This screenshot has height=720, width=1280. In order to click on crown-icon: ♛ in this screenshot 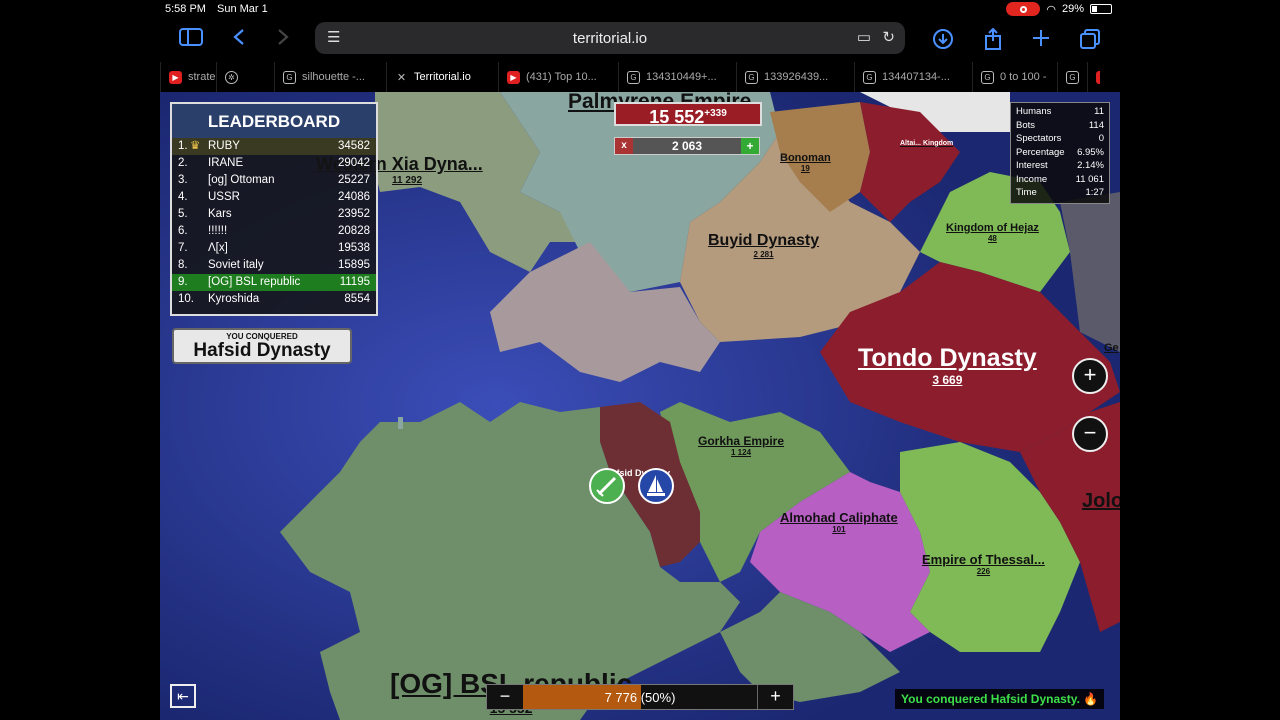, I will do `click(195, 146)`.